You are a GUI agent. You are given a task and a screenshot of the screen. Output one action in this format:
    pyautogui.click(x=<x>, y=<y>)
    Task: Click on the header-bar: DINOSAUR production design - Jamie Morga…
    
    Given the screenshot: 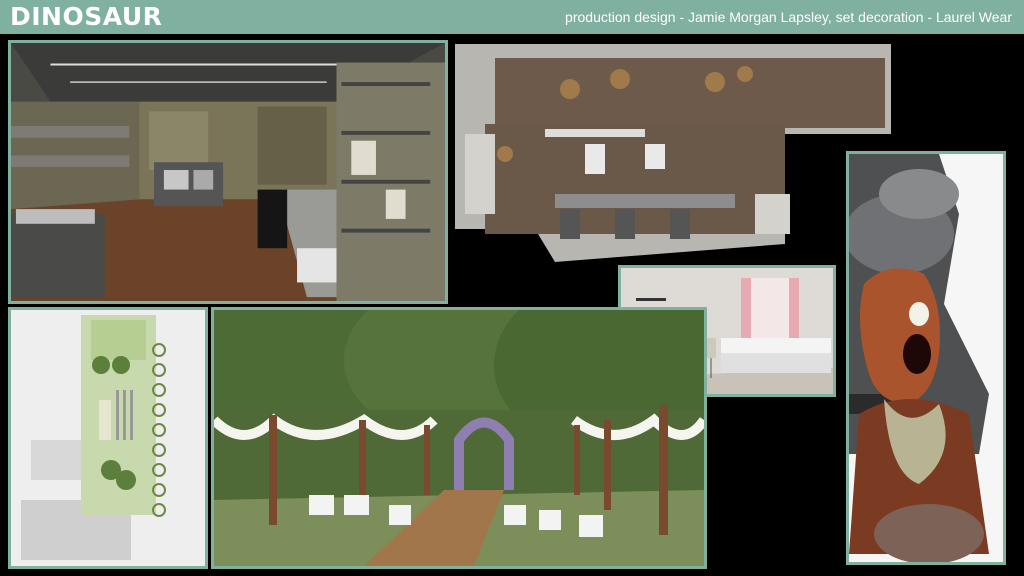 What is the action you would take?
    pyautogui.click(x=512, y=17)
    